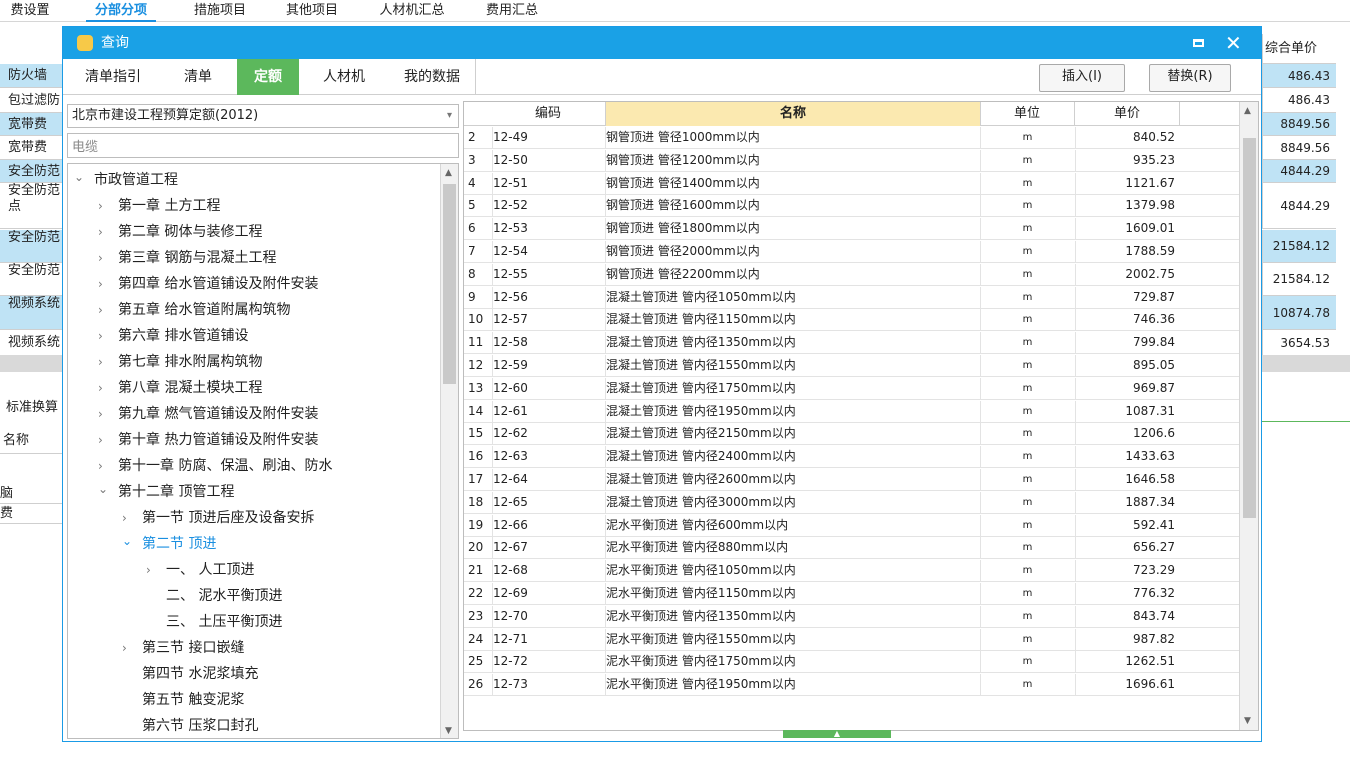 The width and height of the screenshot is (1350, 783). Describe the element at coordinates (30, 11) in the screenshot. I see `main-tab-fee-settings: 费设置` at that location.